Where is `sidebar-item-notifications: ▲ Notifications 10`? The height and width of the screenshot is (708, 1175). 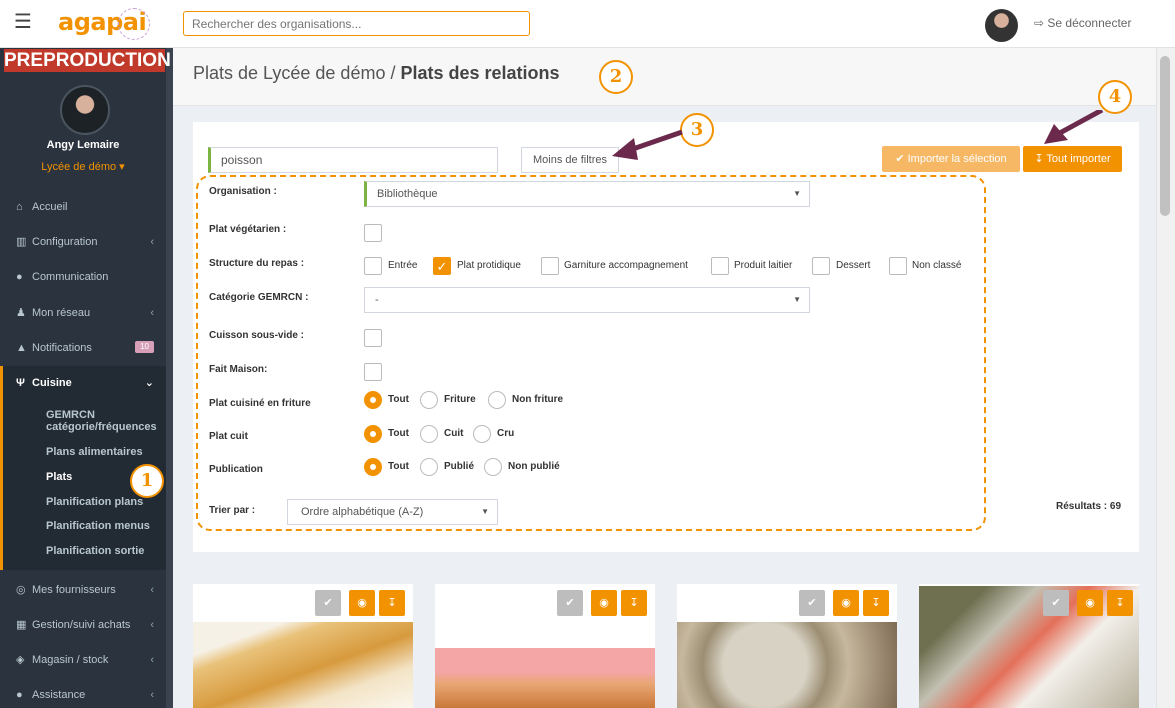 sidebar-item-notifications: ▲ Notifications 10 is located at coordinates (83, 348).